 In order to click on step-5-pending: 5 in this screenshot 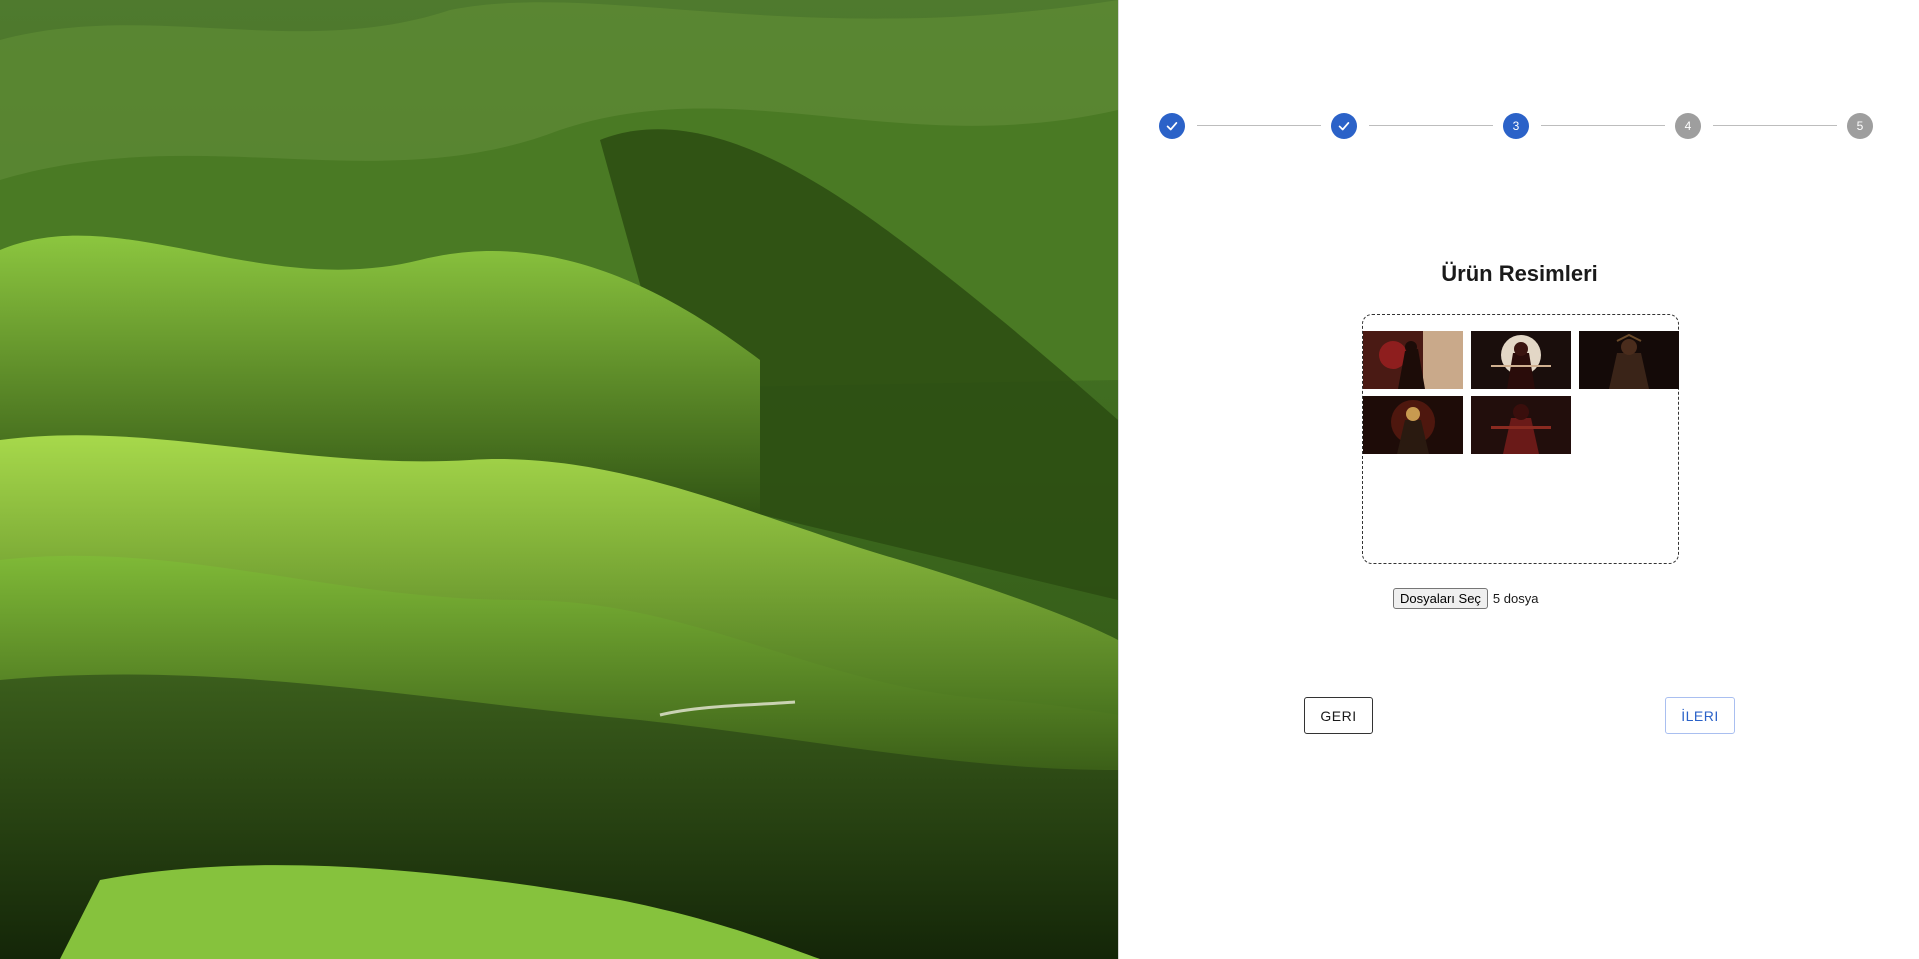, I will do `click(1860, 126)`.